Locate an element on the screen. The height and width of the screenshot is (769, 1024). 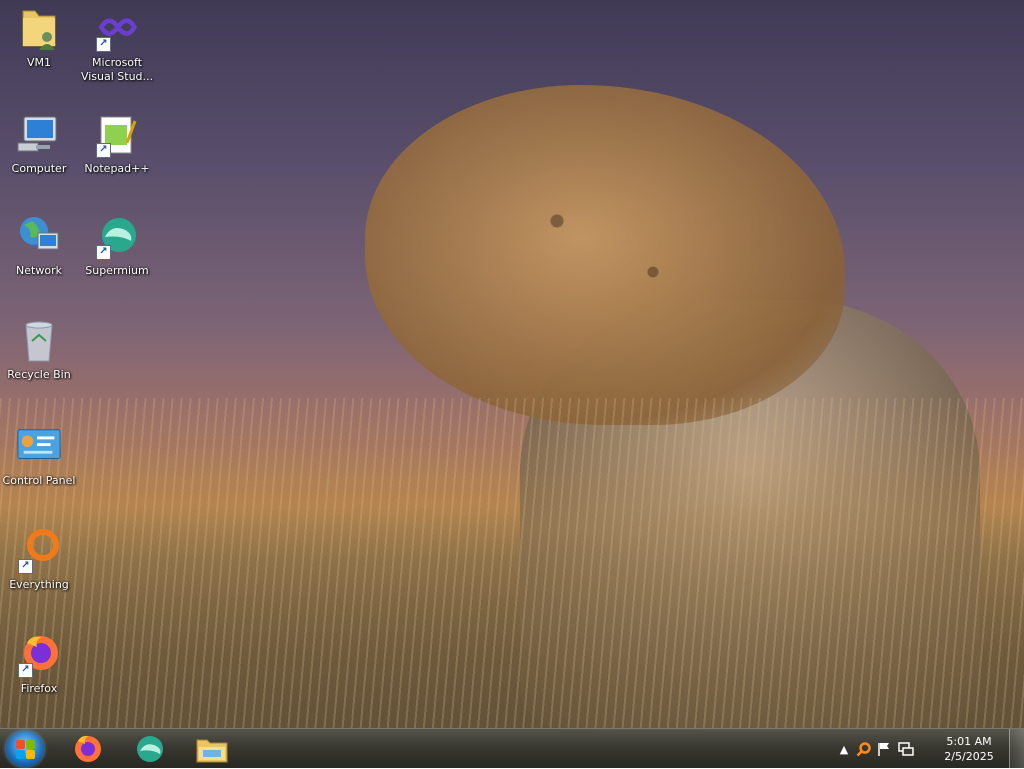
taskbar-pin-firefox is located at coordinates (88, 749).